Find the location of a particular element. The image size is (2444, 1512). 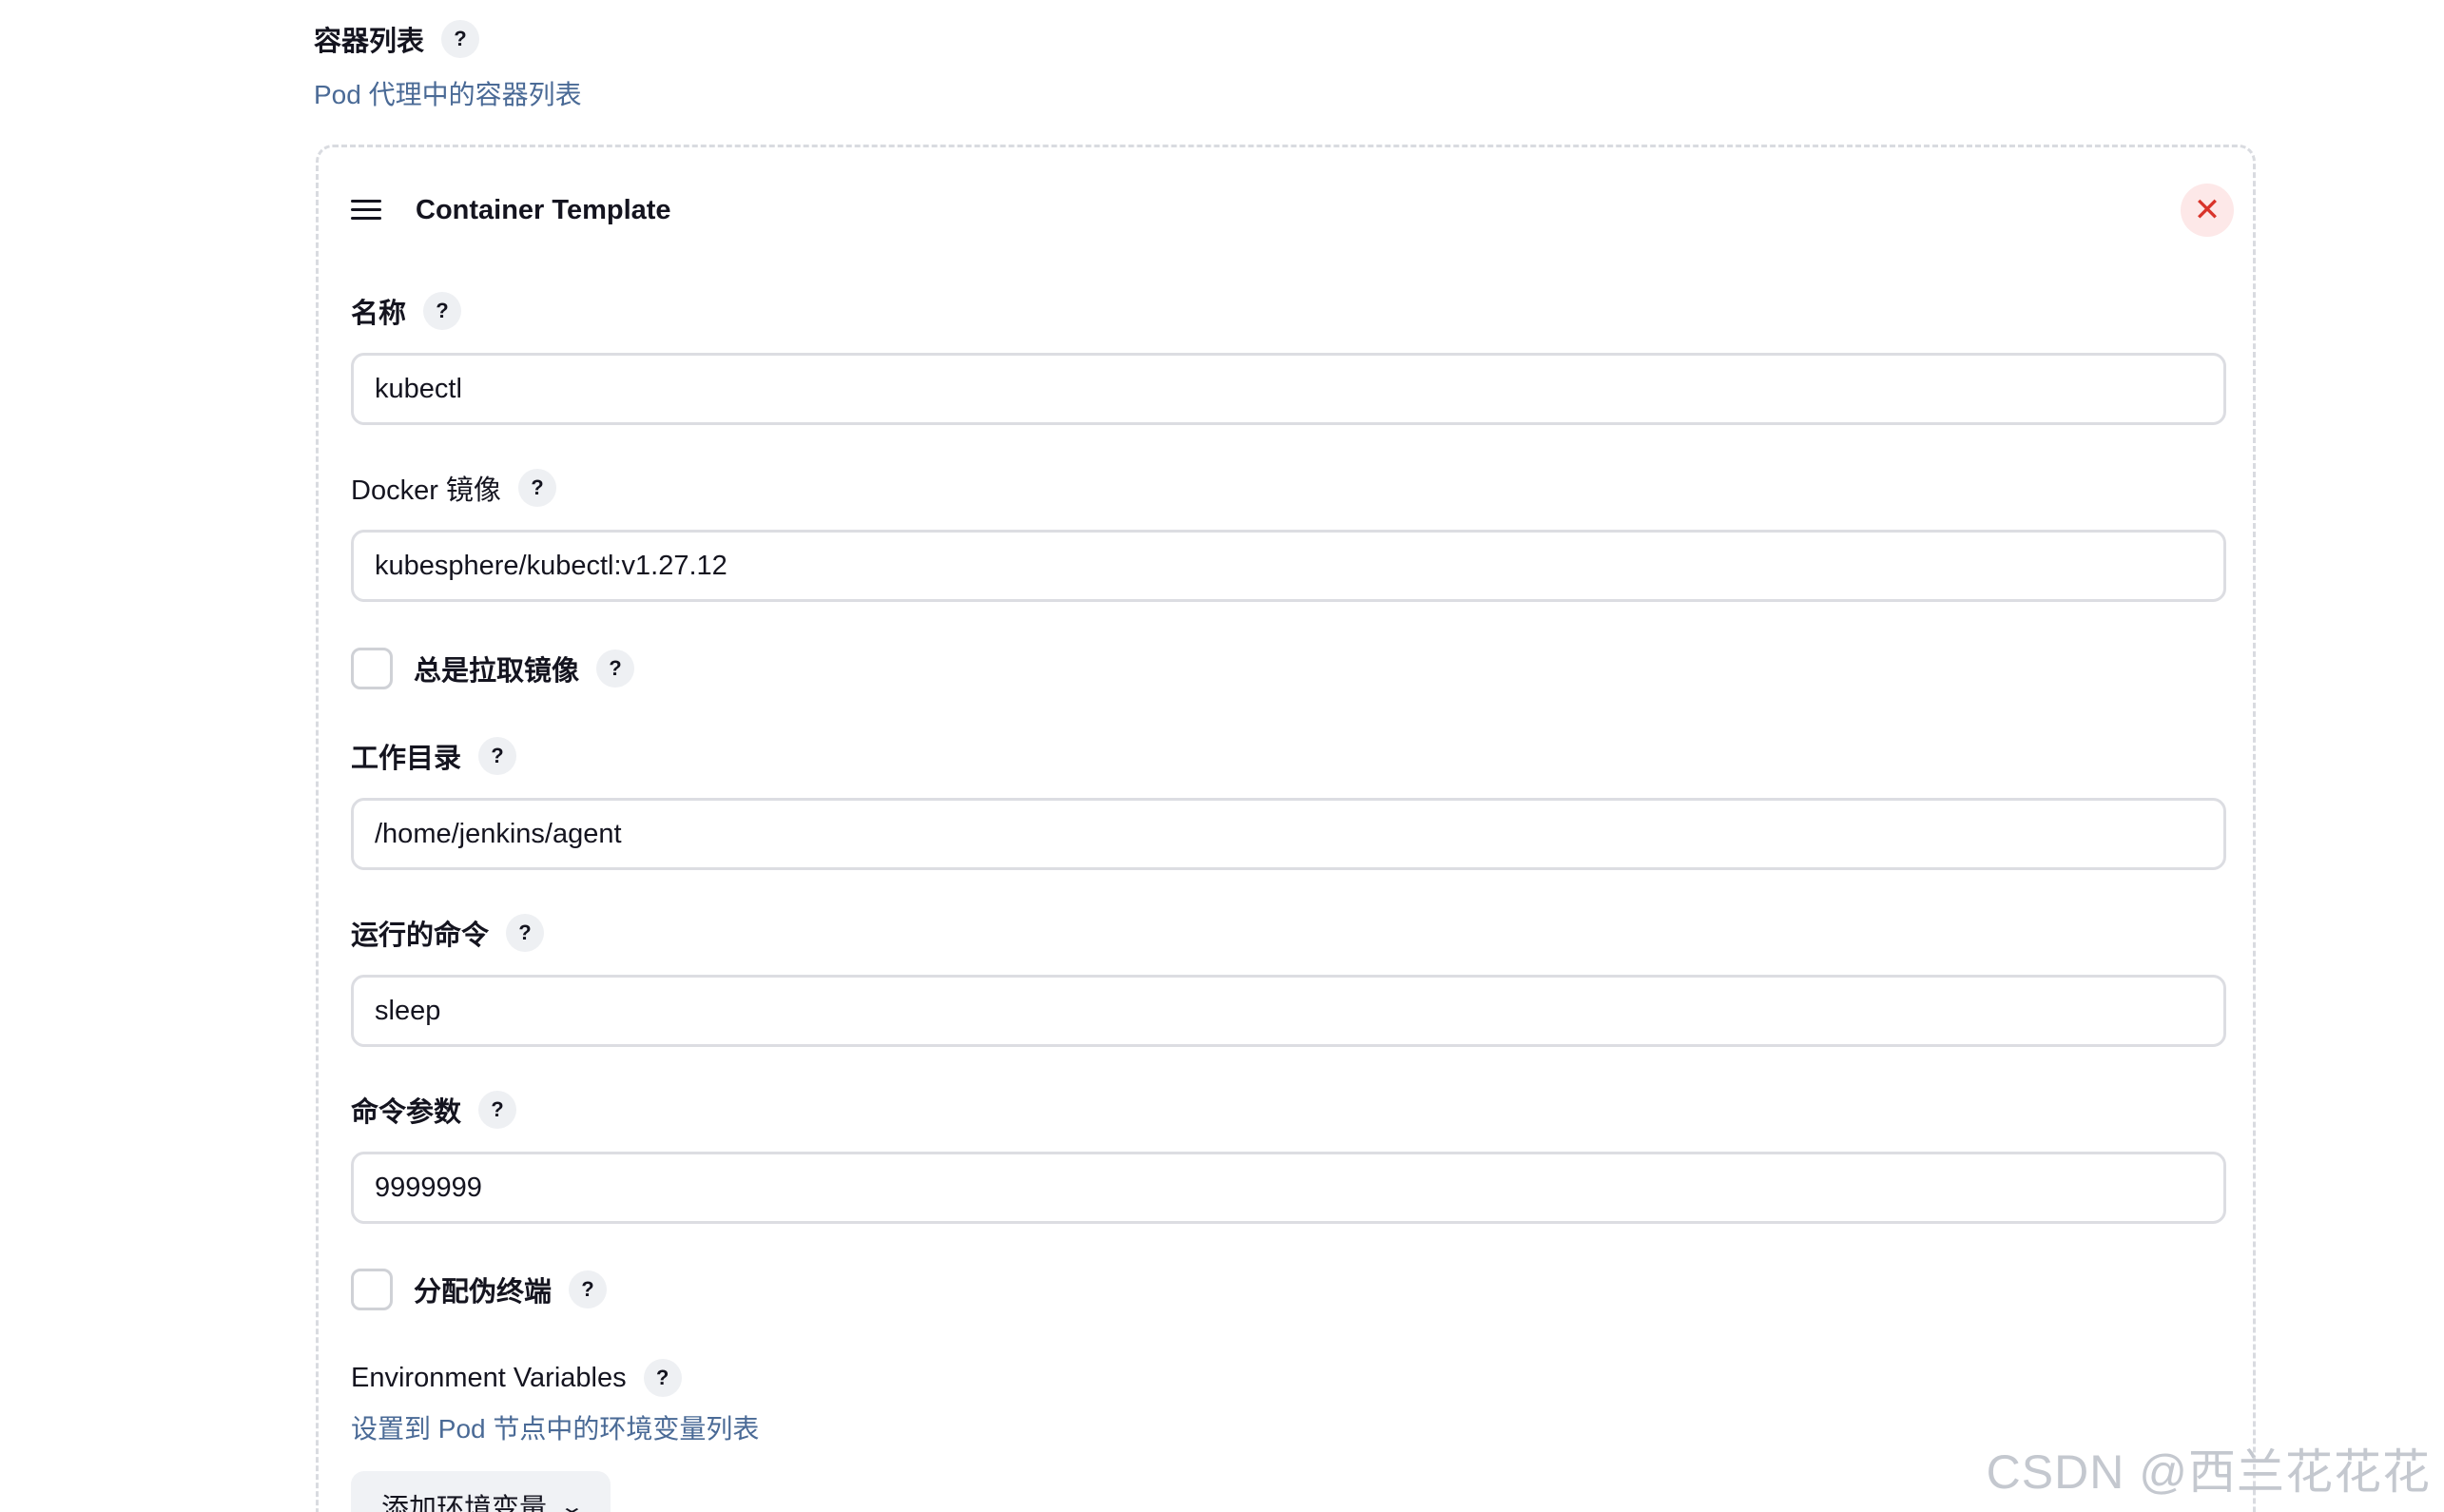

drag-handle-icon is located at coordinates (366, 210).